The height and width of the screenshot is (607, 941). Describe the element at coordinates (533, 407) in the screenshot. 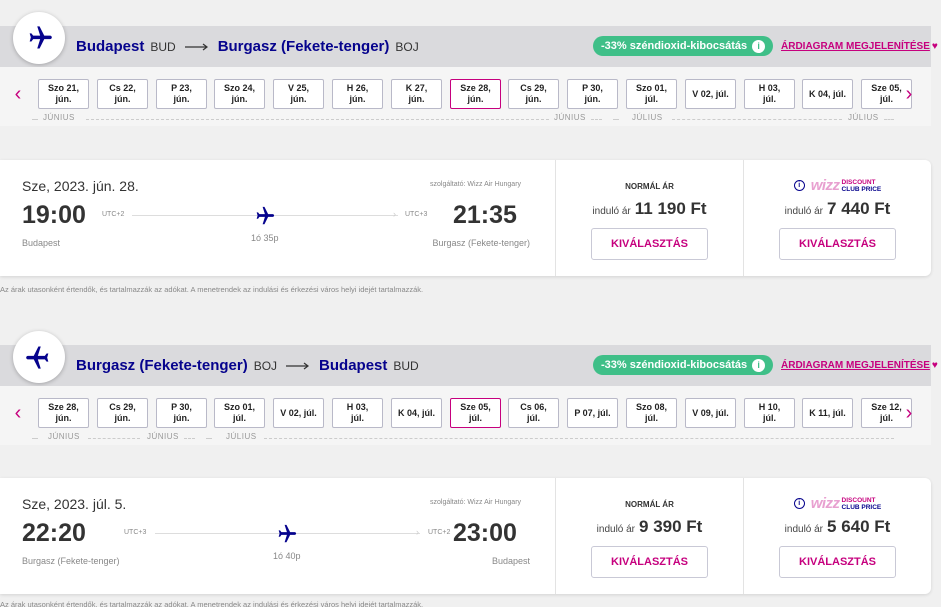

I see `date-chip-day: Cs 06,` at that location.